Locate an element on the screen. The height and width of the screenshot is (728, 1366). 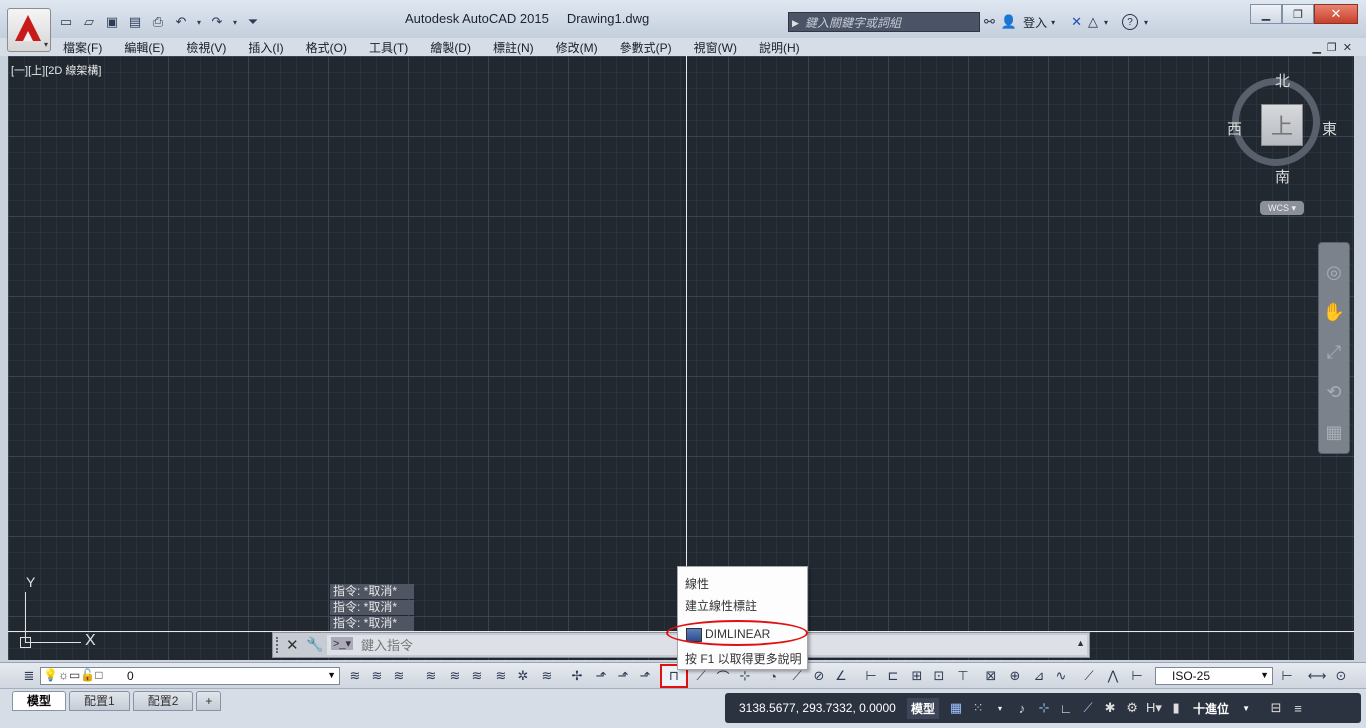
save-as-icon: ▤ is located at coordinates (135, 22).